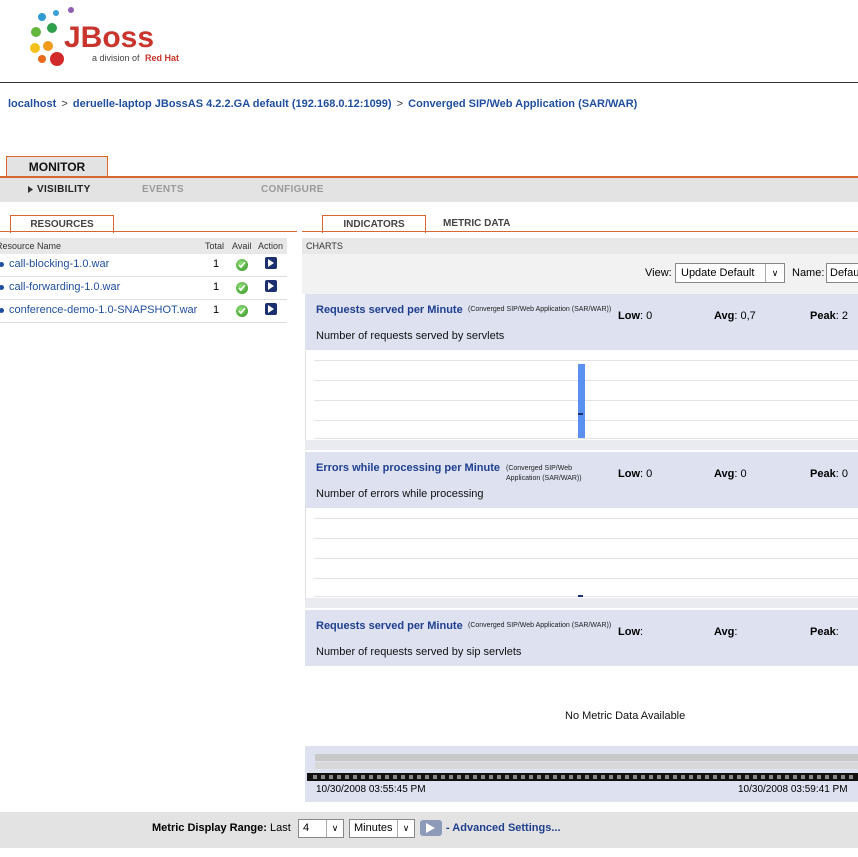 The height and width of the screenshot is (857, 858). I want to click on resource-link: call-blocking-1.0.war, so click(59, 264).